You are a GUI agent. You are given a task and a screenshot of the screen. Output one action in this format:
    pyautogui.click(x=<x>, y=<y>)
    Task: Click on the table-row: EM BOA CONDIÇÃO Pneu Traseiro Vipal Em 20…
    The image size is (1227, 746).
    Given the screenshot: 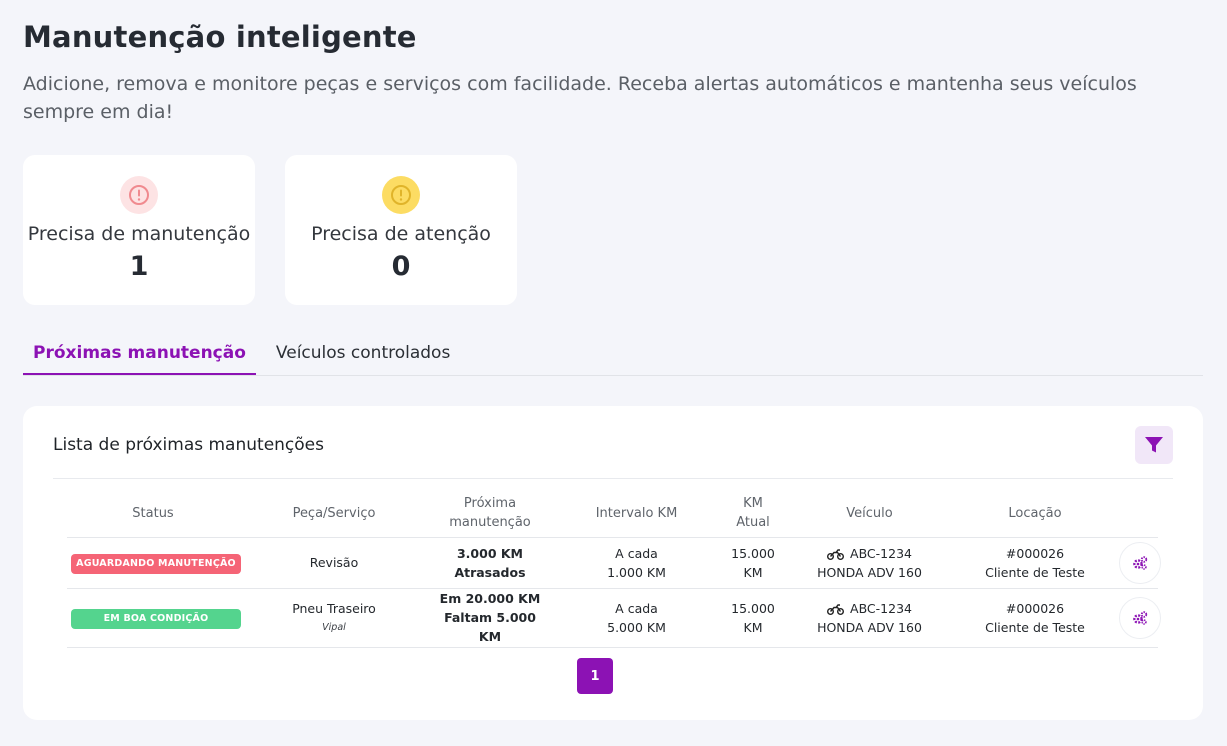 What is the action you would take?
    pyautogui.click(x=614, y=618)
    